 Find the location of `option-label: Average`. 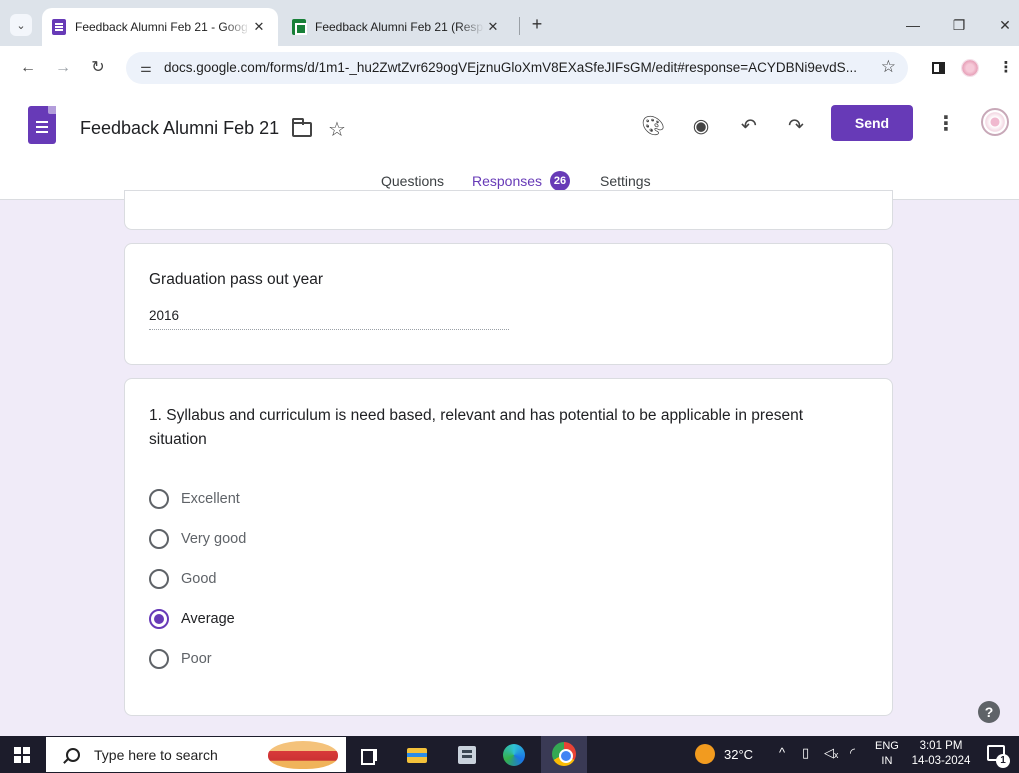

option-label: Average is located at coordinates (208, 619).